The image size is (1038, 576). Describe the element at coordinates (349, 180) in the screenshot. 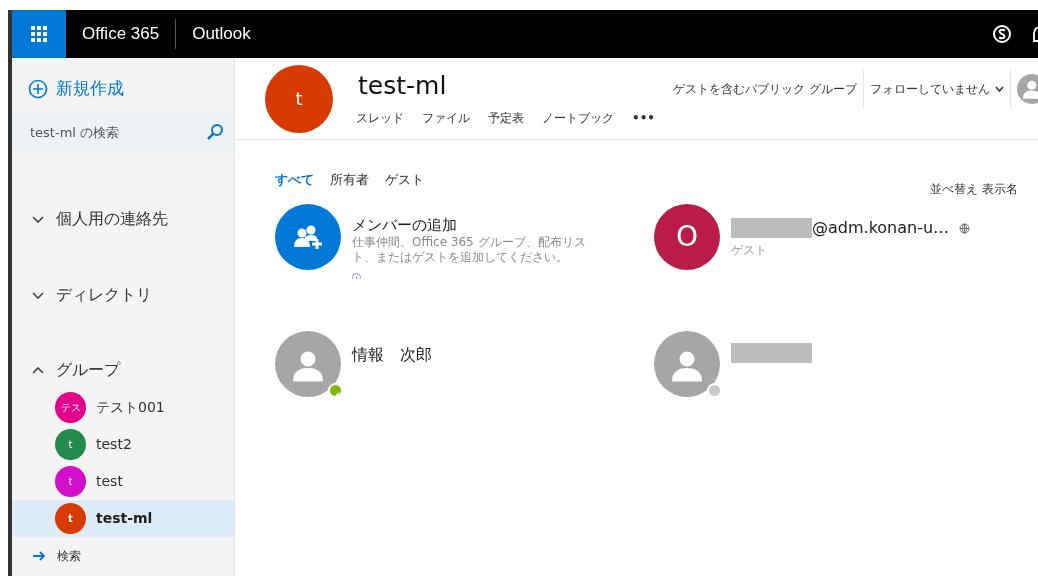

I see `filter-tab: 所有者` at that location.